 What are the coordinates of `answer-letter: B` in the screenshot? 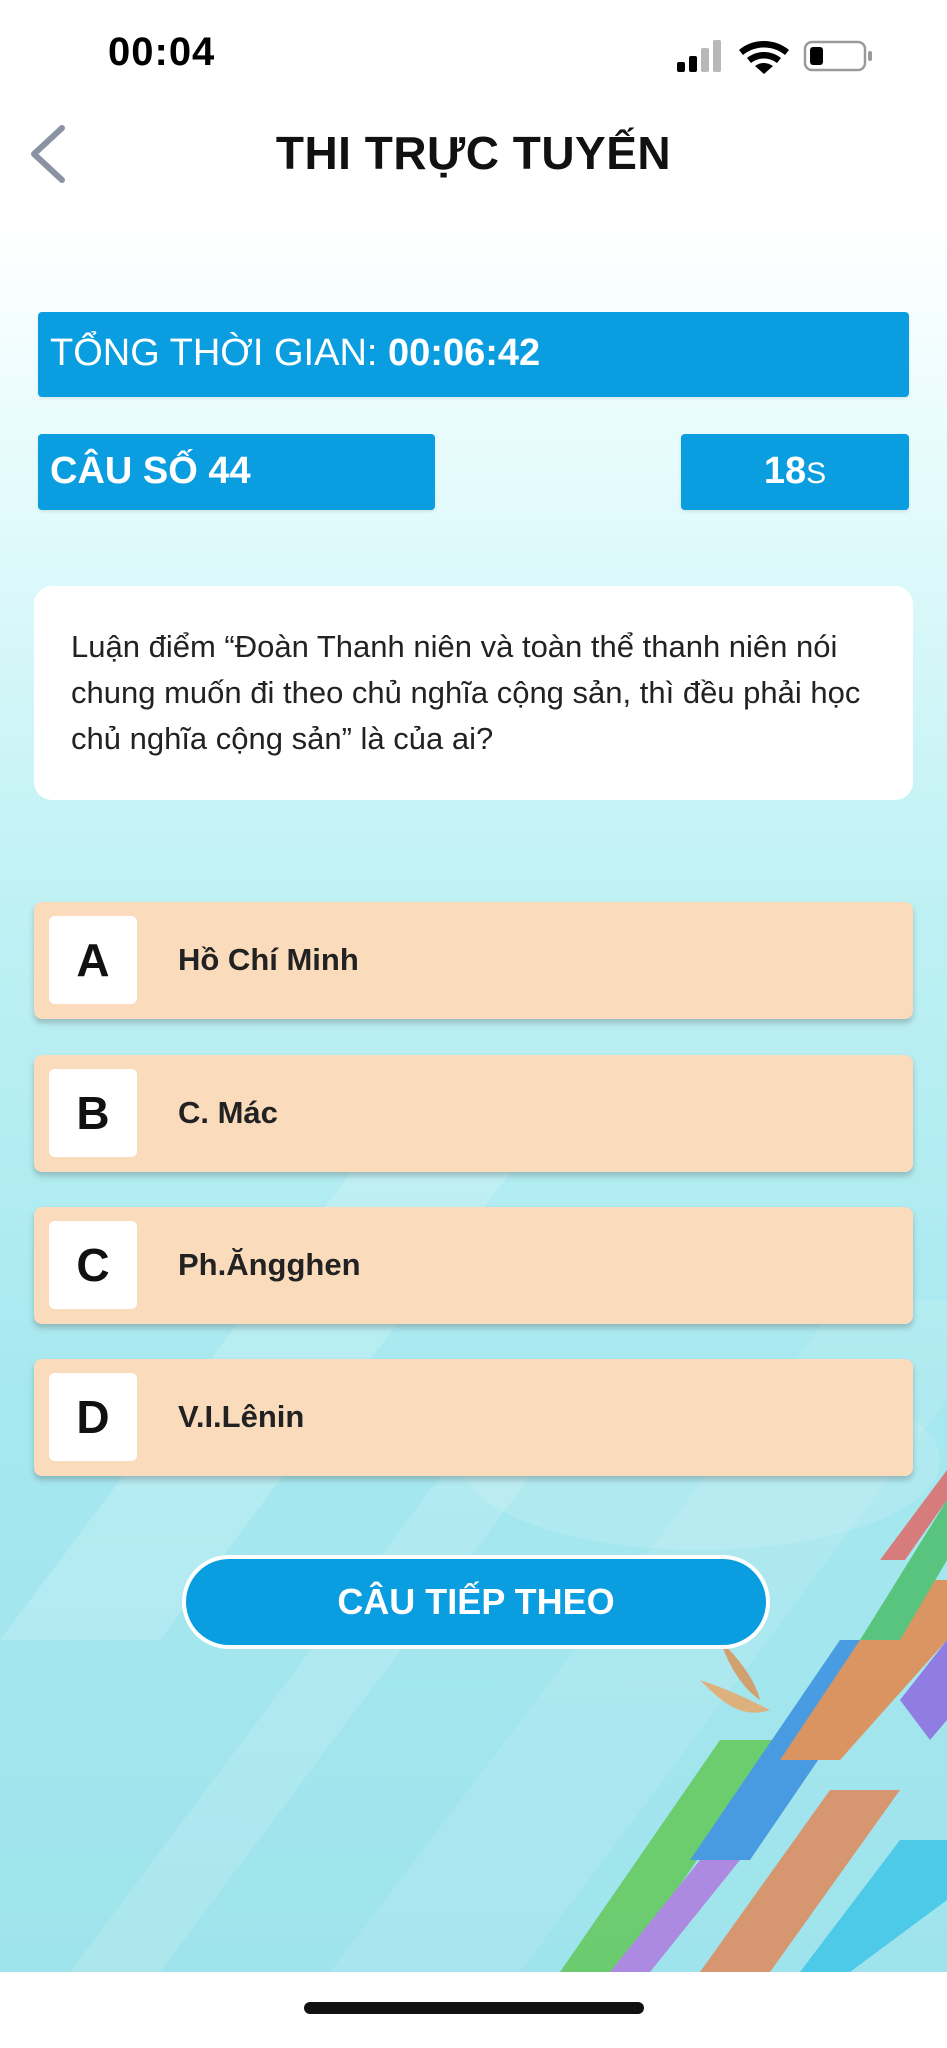 It's located at (93, 1113).